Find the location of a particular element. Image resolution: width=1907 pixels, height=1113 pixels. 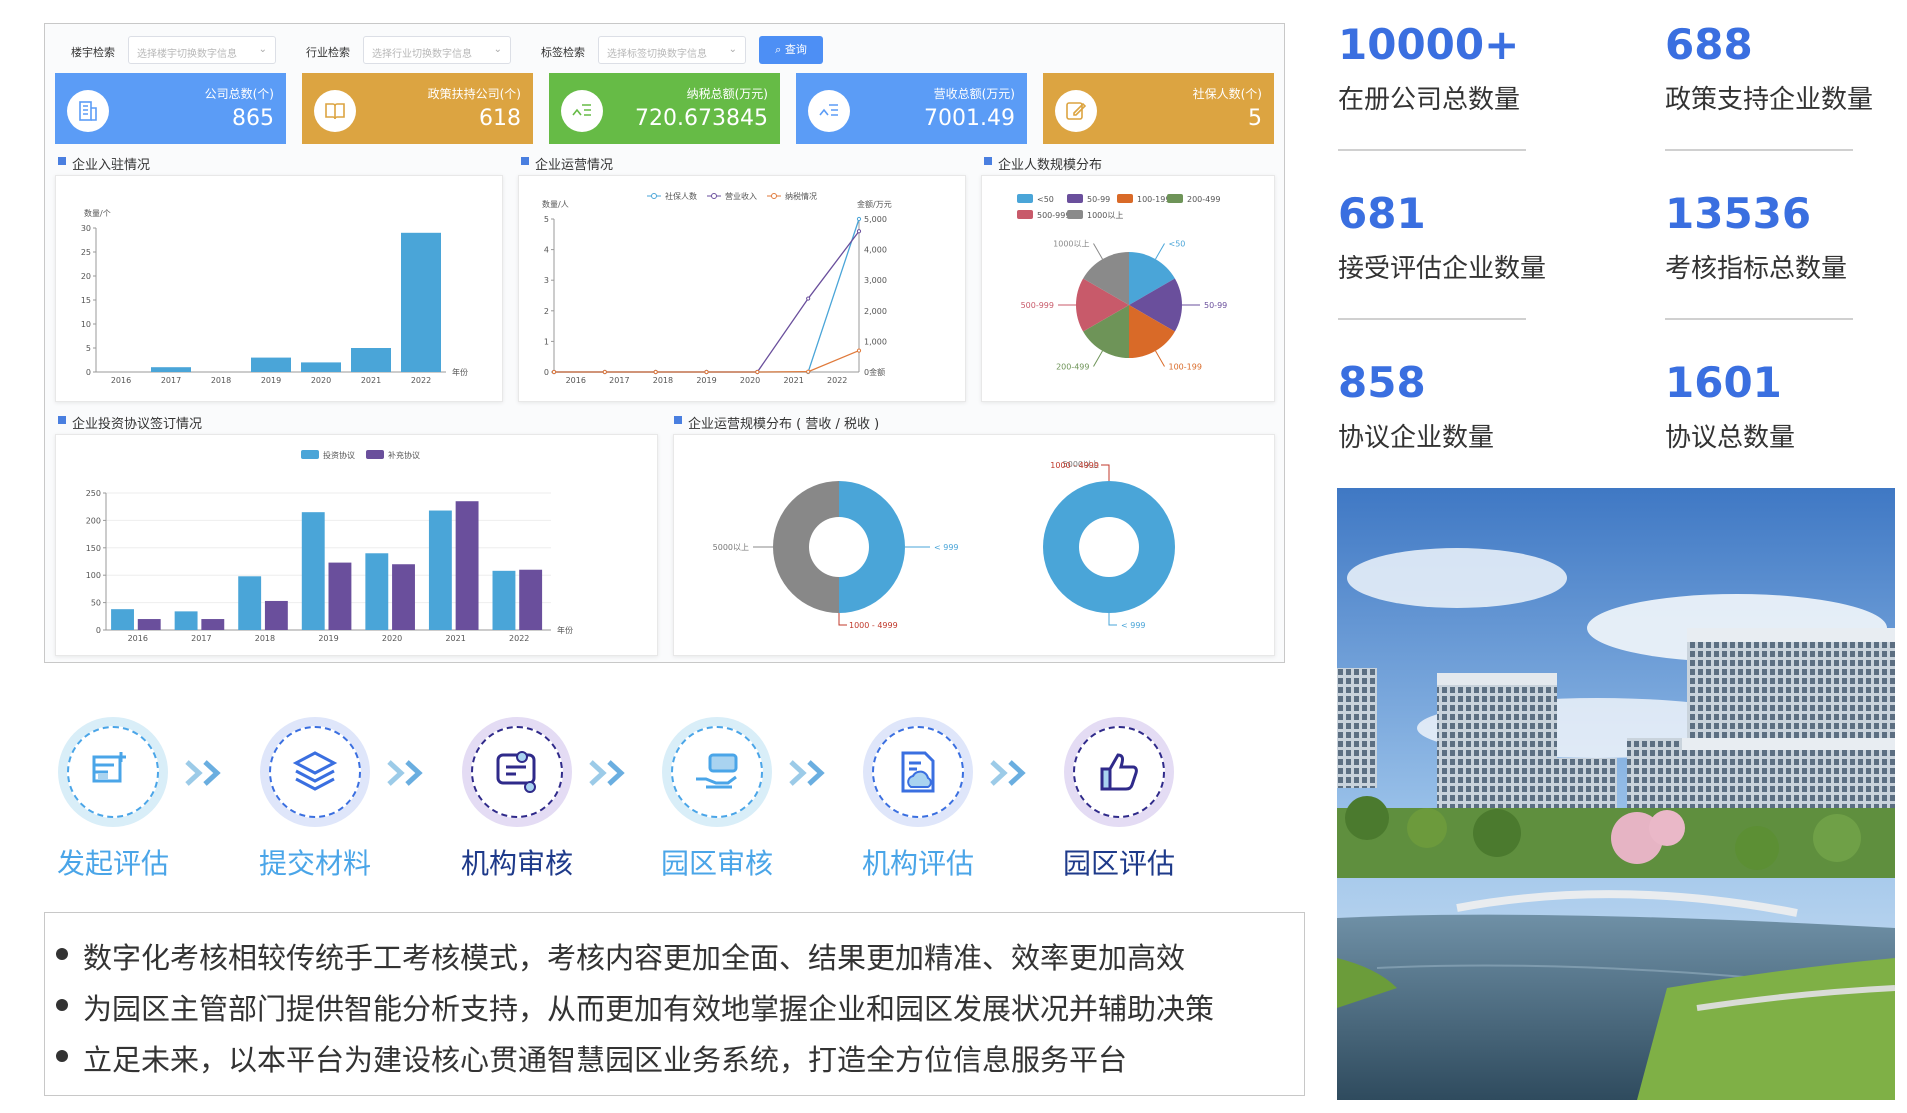

kpi-company-total: 公司总数(个) 865 is located at coordinates (170, 108).